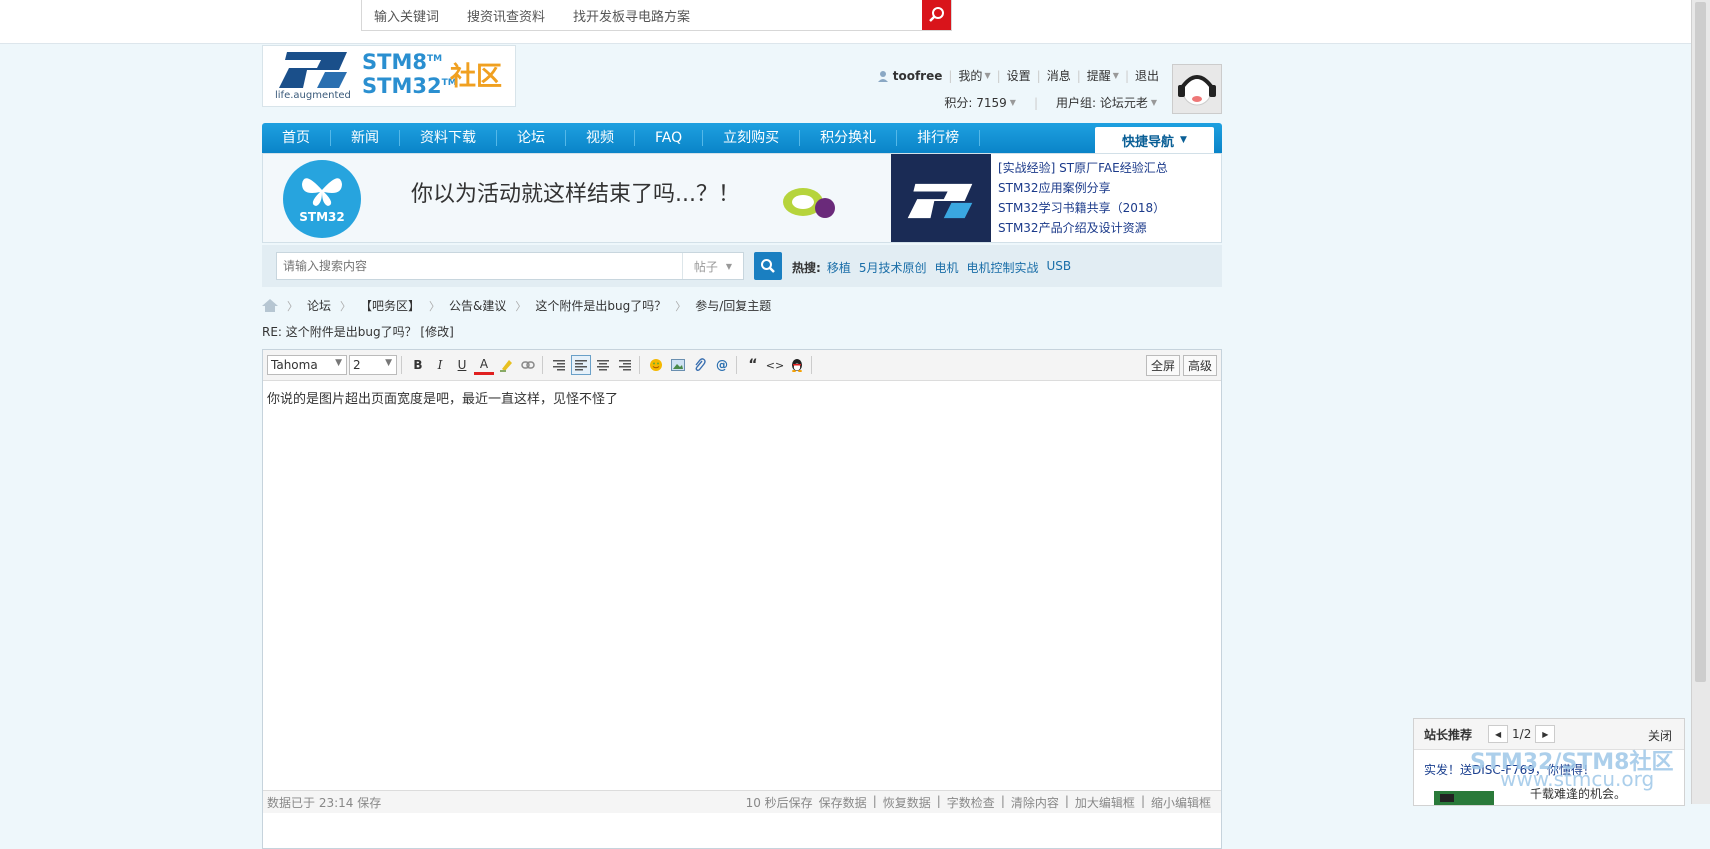 Image resolution: width=1710 pixels, height=849 pixels. Describe the element at coordinates (1197, 89) in the screenshot. I see `avatar` at that location.